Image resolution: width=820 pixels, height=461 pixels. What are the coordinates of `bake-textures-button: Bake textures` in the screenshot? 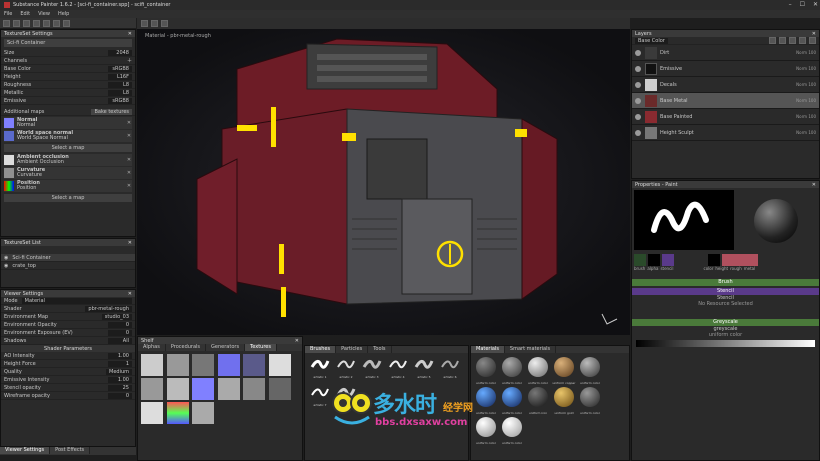 It's located at (111, 111).